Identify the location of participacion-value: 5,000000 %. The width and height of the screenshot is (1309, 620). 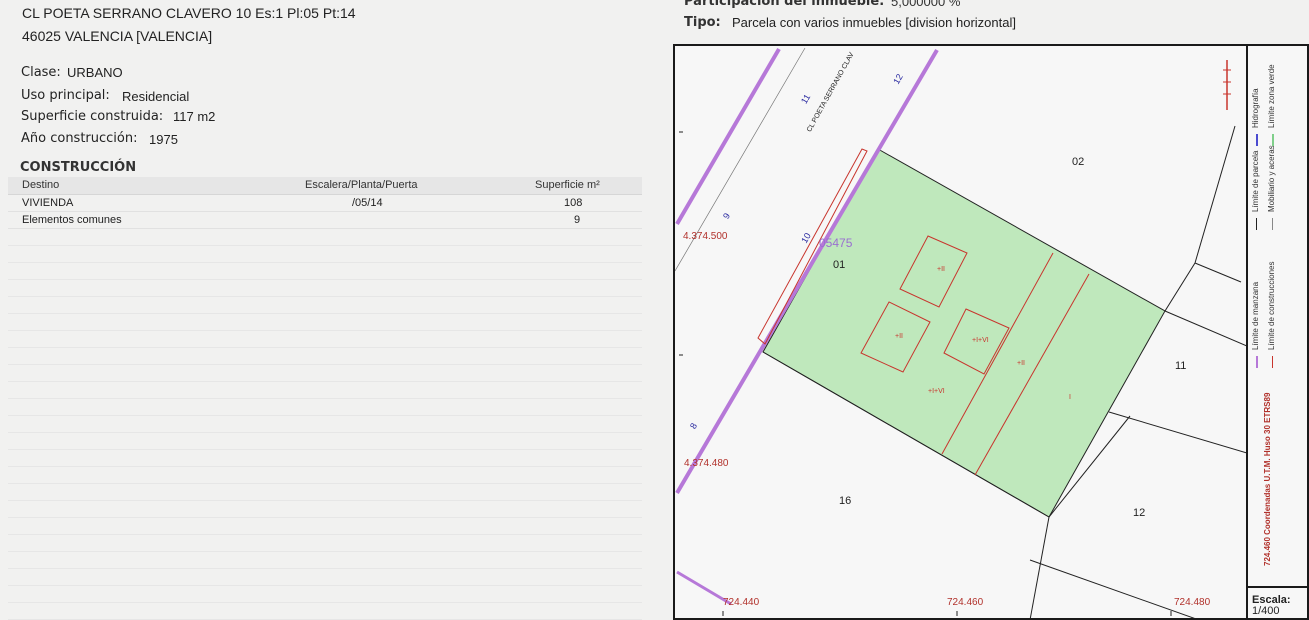
(926, 4).